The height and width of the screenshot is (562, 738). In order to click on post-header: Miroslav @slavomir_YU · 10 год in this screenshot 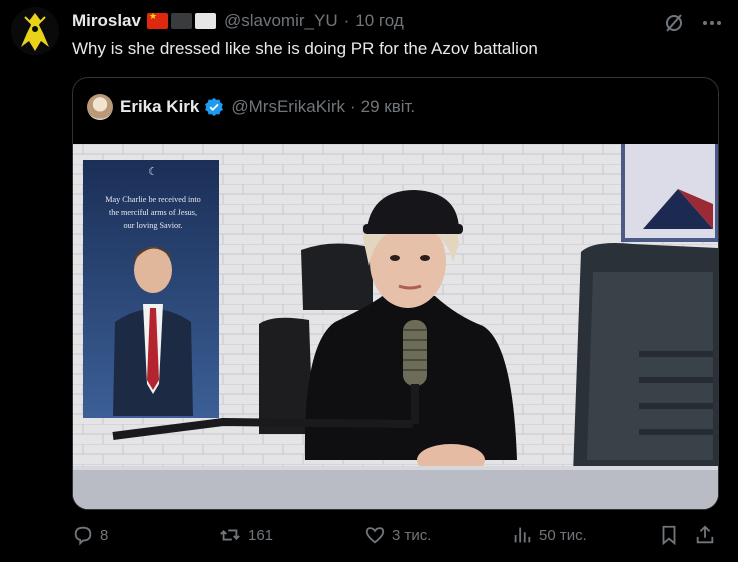, I will do `click(238, 21)`.